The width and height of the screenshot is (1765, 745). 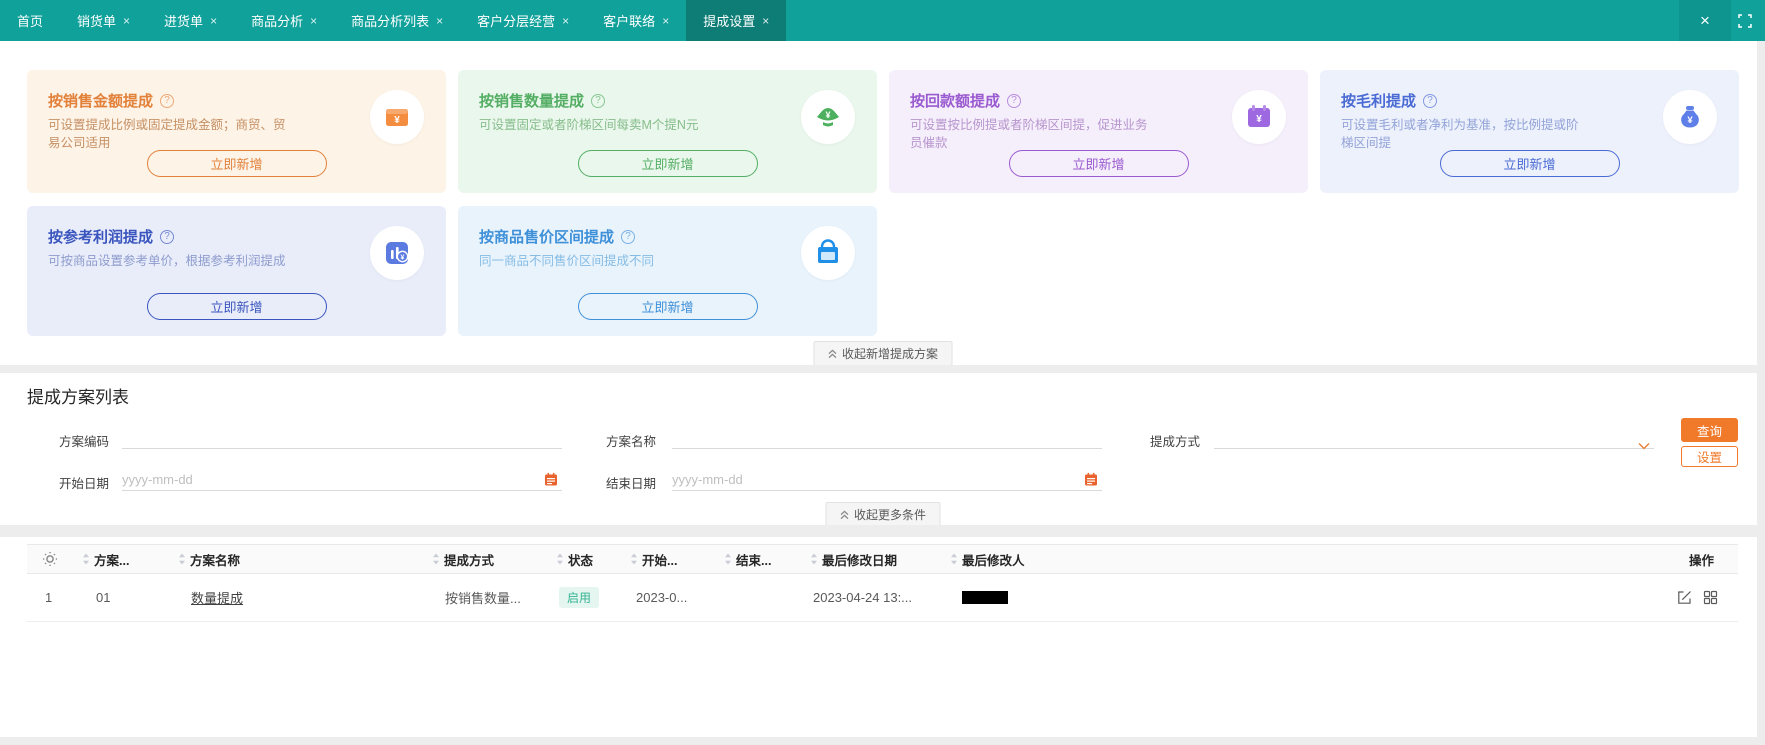 I want to click on row-status: 启用, so click(x=579, y=597).